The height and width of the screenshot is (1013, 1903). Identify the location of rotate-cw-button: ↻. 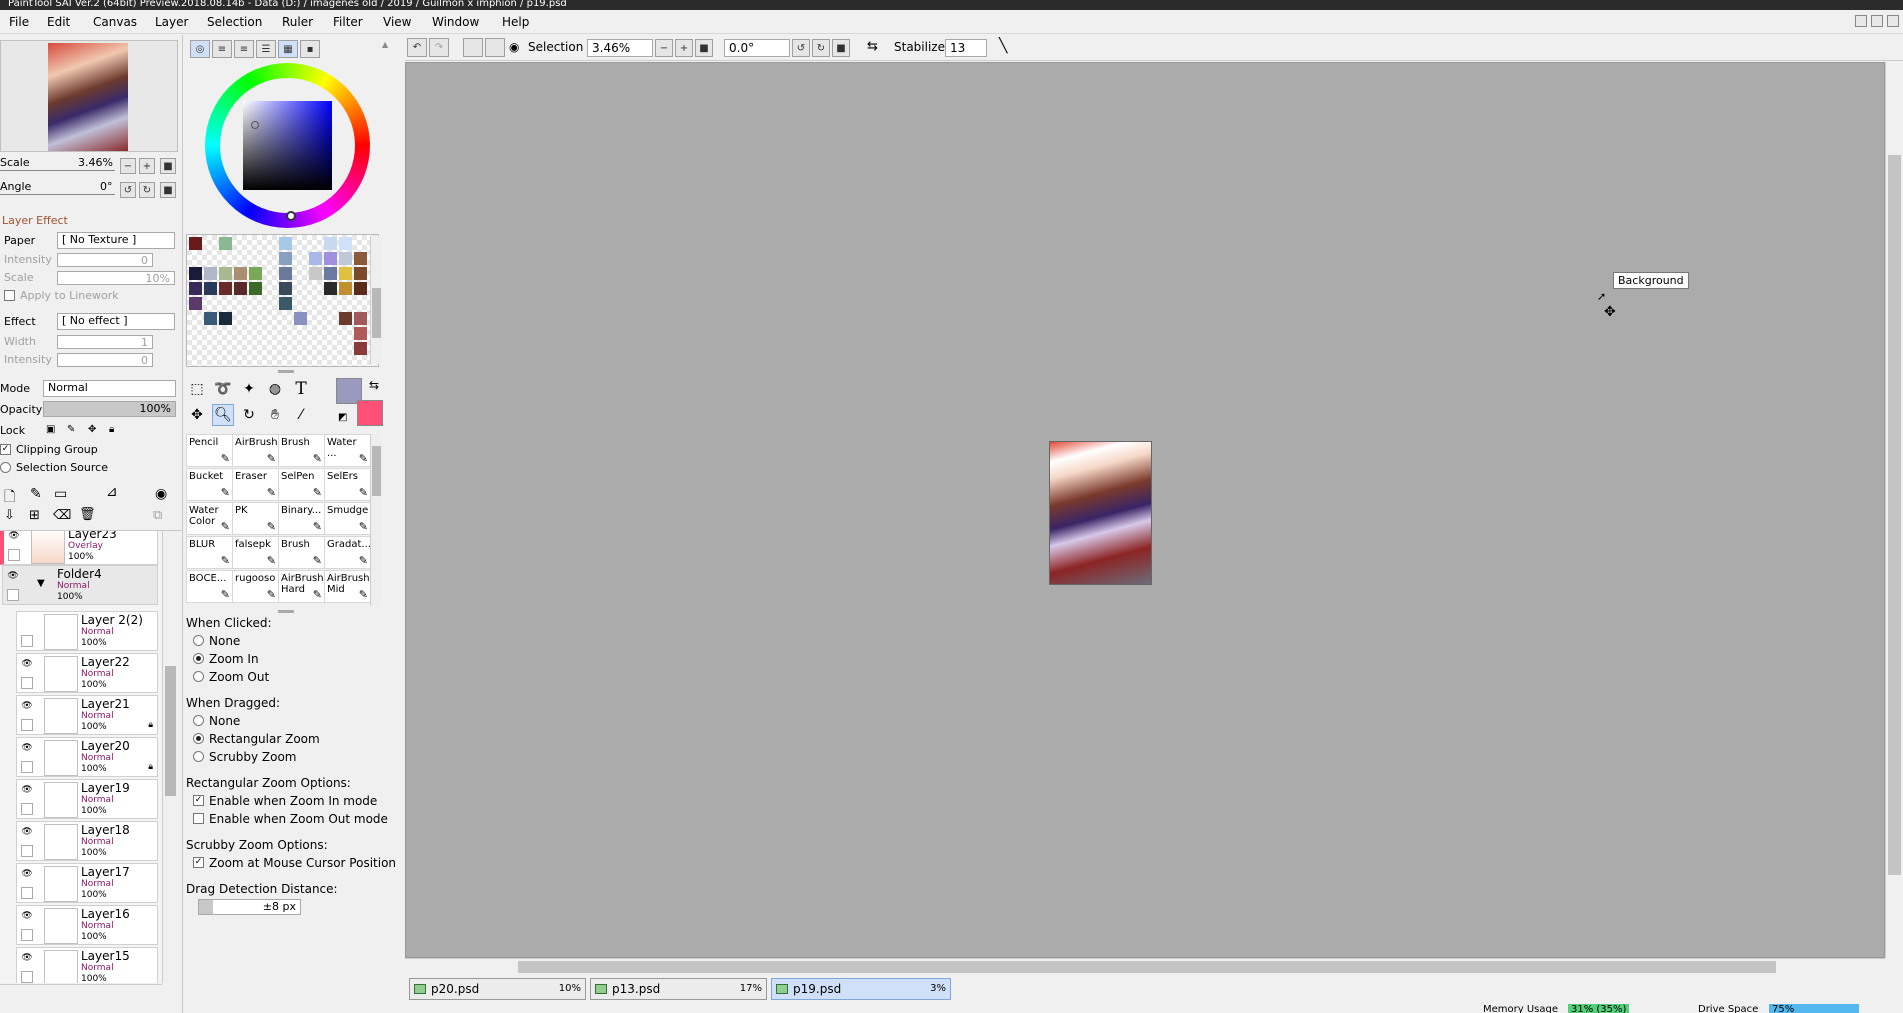
(147, 190).